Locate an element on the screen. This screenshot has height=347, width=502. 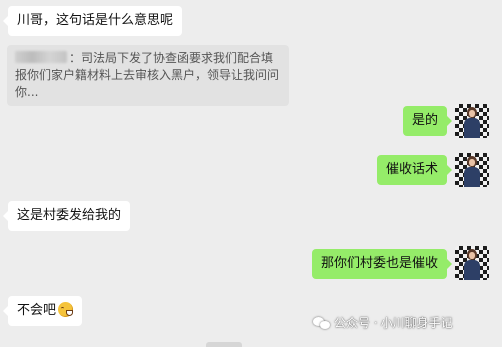
watermark-name: 小川聊身手记 is located at coordinates (416, 323).